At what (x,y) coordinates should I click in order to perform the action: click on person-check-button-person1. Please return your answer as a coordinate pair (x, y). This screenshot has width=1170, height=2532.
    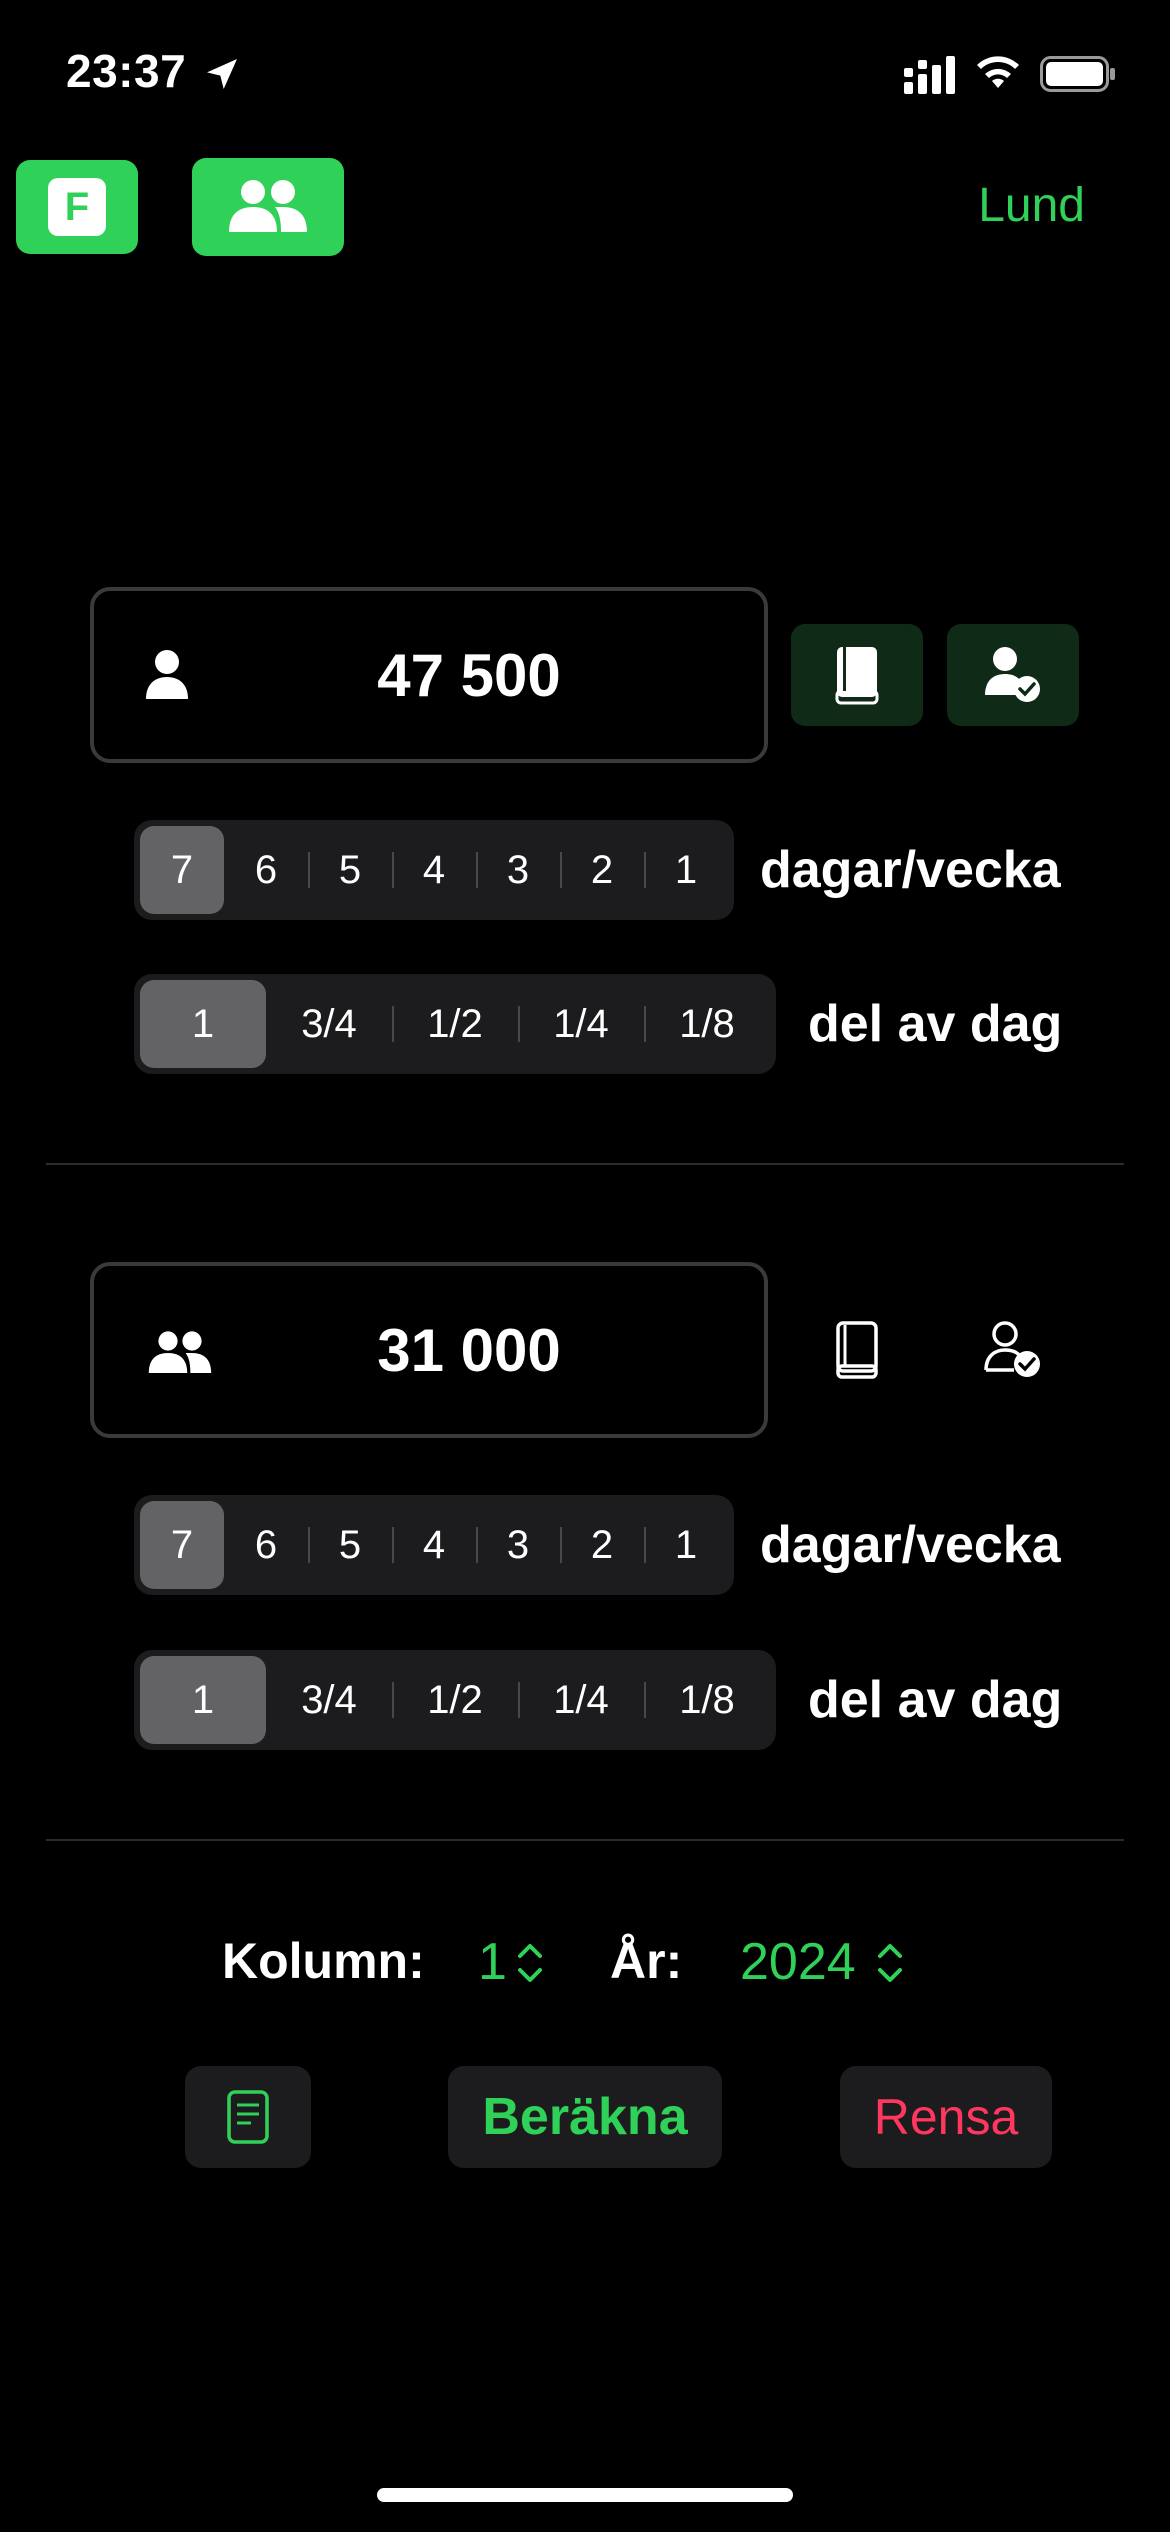
    Looking at the image, I should click on (1013, 675).